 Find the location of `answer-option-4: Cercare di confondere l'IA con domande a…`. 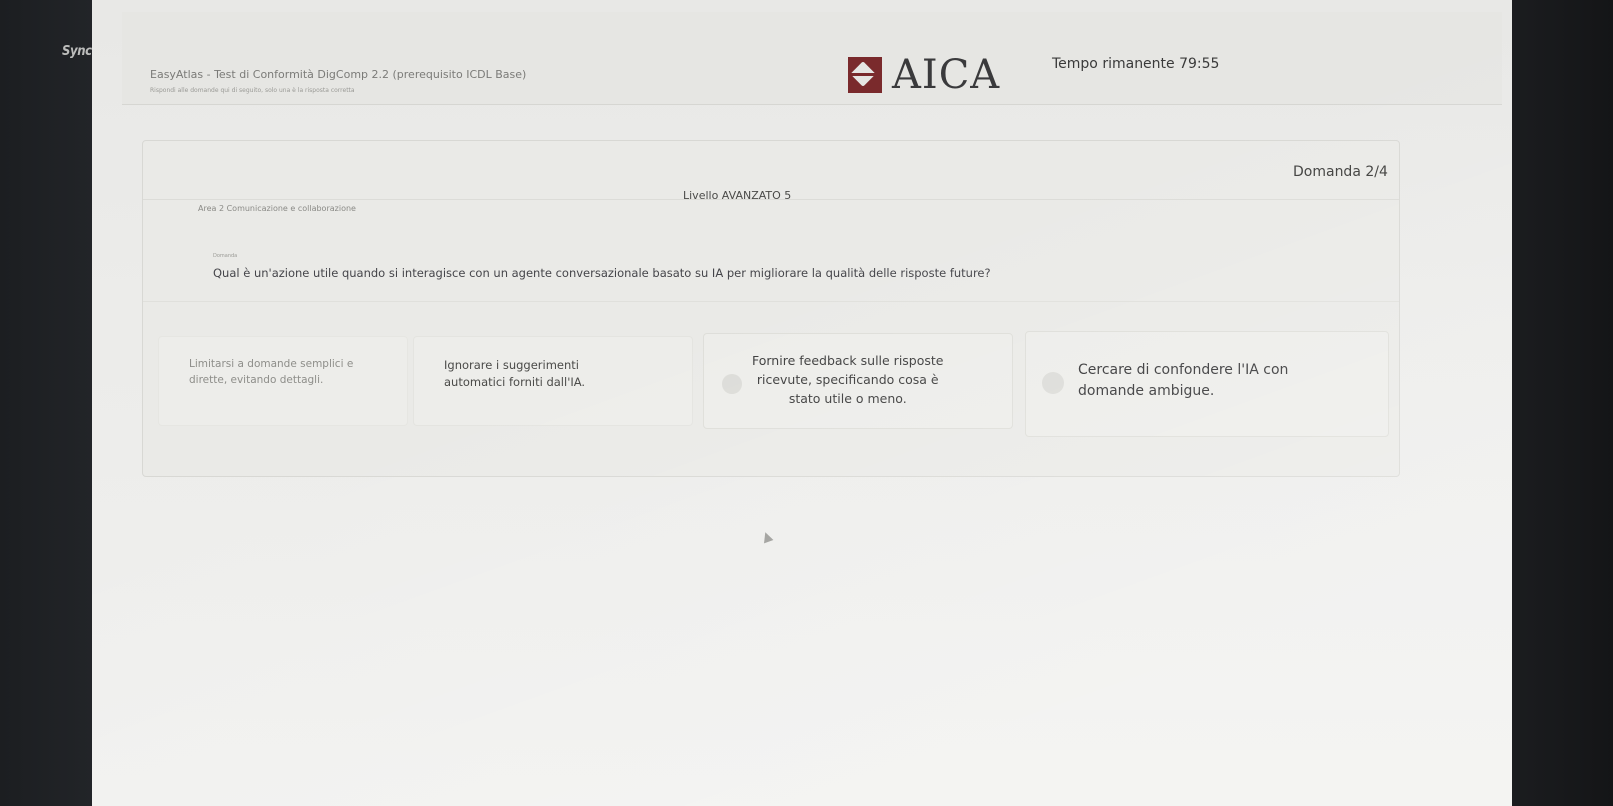

answer-option-4: Cercare di confondere l'IA con domande a… is located at coordinates (1207, 384).